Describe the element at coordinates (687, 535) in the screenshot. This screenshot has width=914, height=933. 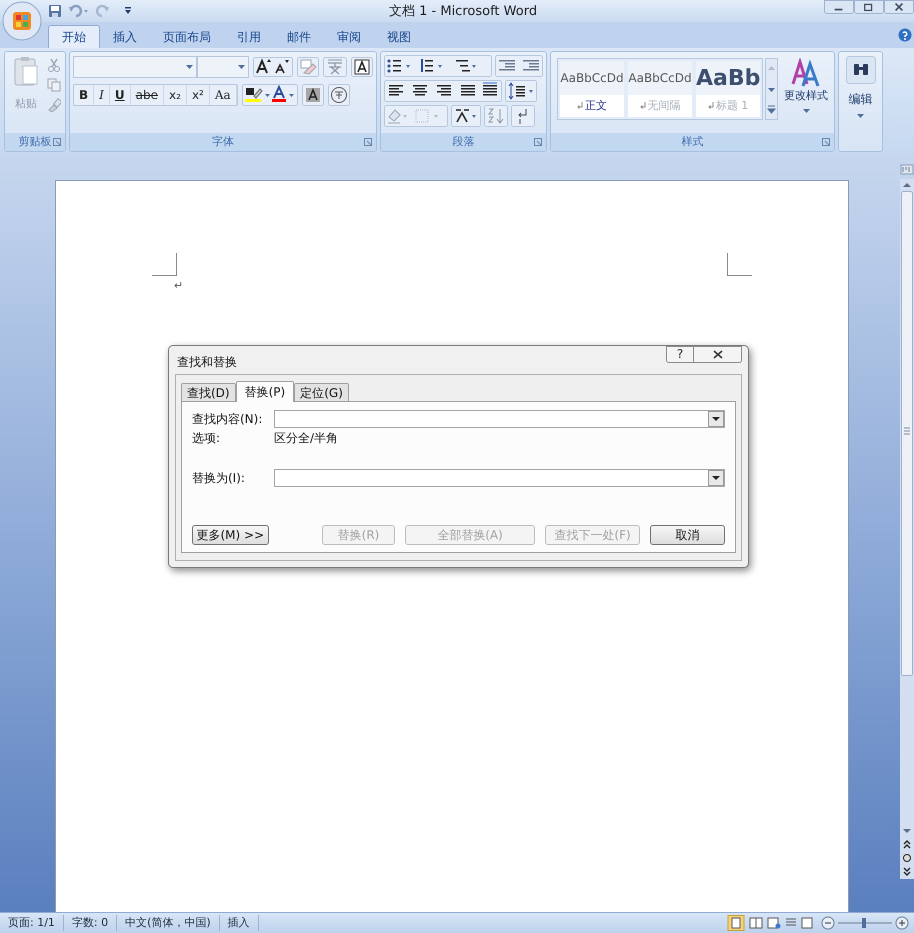
I see `dialog-button: 取消` at that location.